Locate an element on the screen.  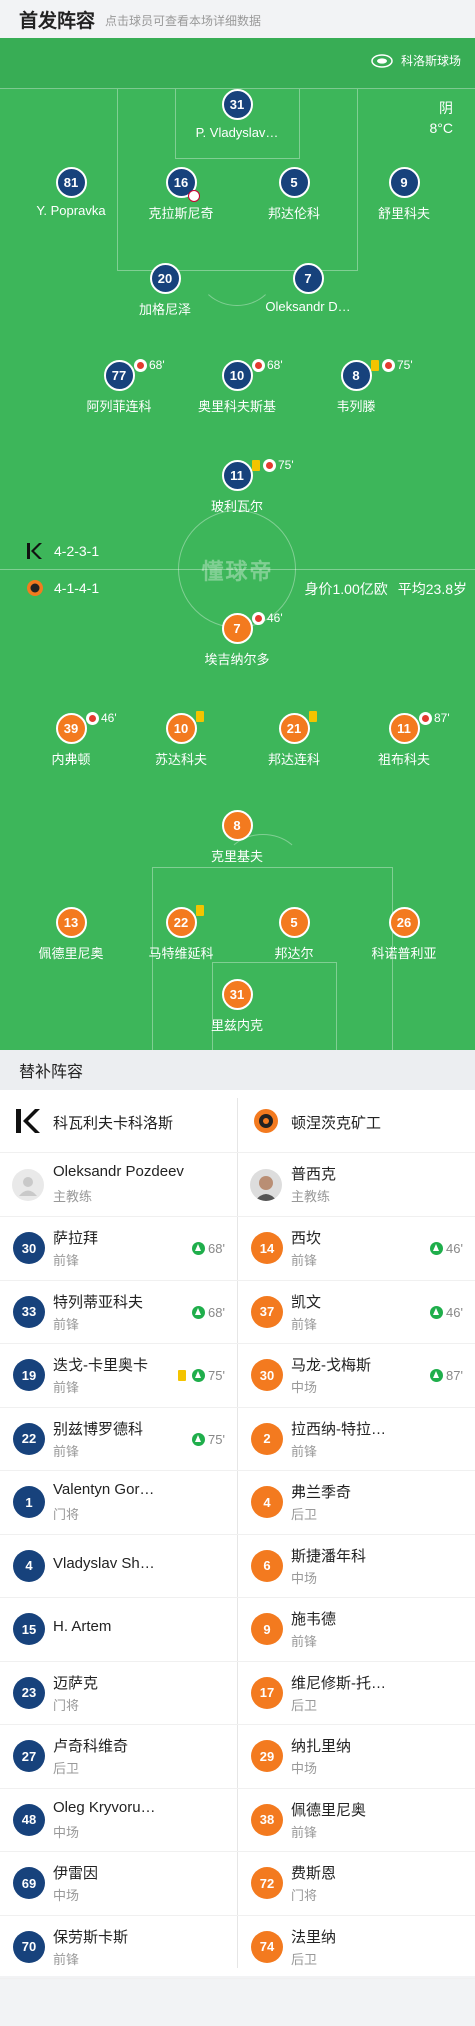
away-player-7: 7 埃吉纳尔多 46' is located at coordinates (237, 639).